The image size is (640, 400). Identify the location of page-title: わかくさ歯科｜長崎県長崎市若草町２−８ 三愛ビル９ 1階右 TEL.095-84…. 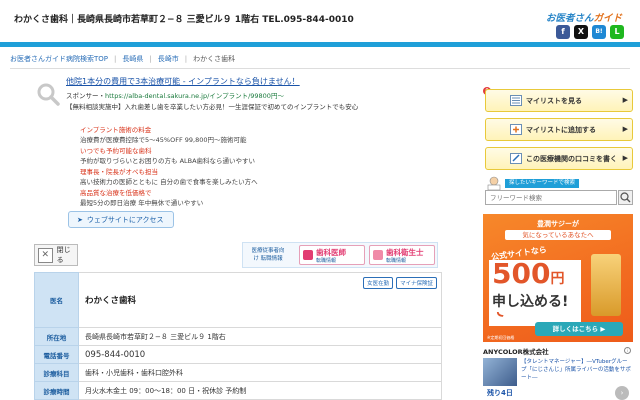
(184, 20).